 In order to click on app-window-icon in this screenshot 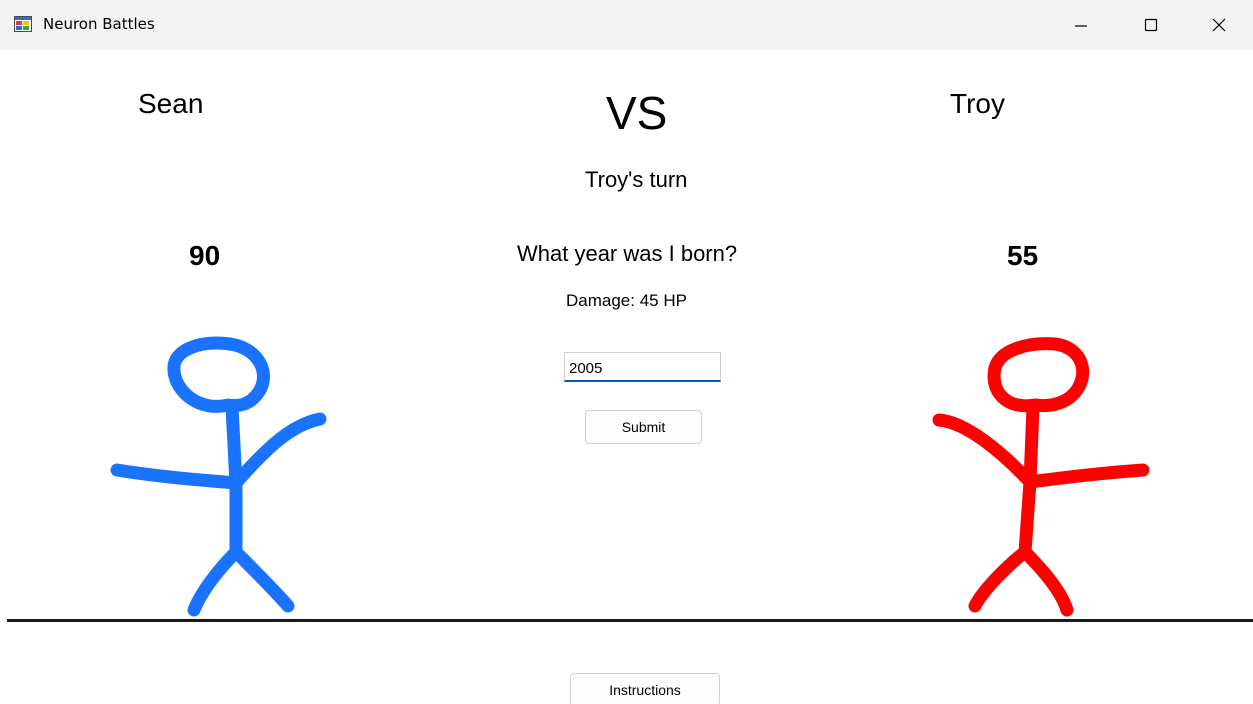, I will do `click(23, 24)`.